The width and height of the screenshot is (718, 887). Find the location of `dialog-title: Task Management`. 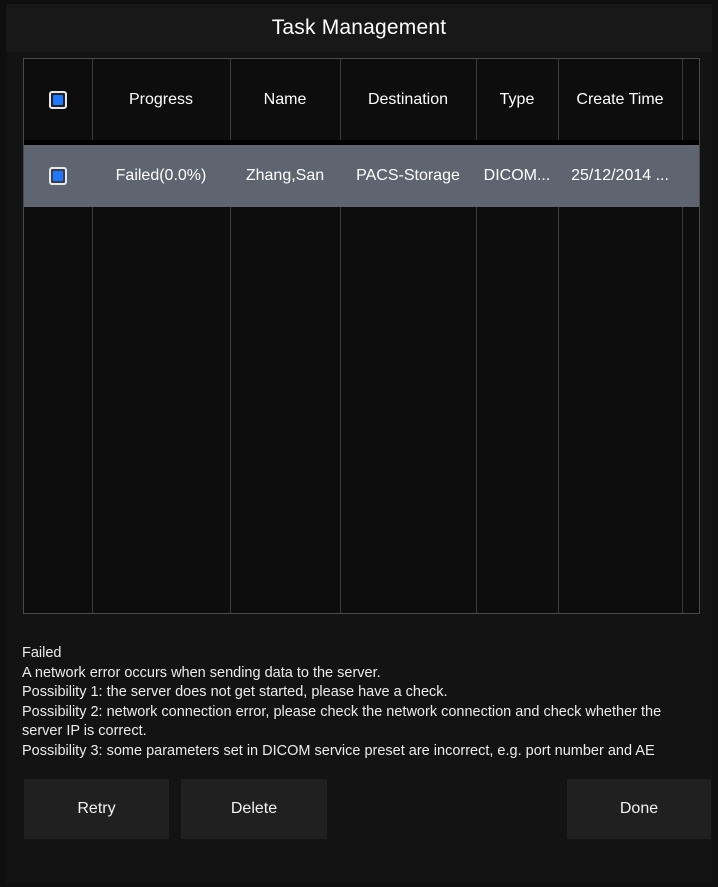

dialog-title: Task Management is located at coordinates (359, 28).